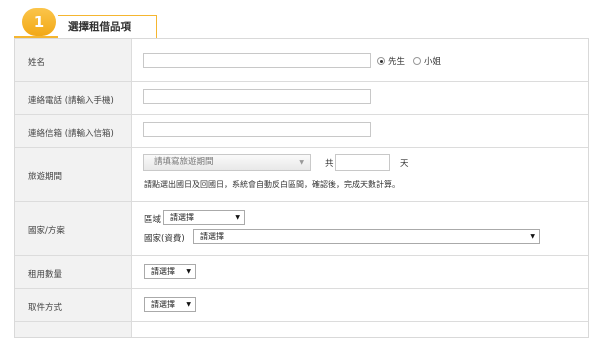 This screenshot has height=338, width=600. Describe the element at coordinates (153, 220) in the screenshot. I see `region-label: 區域` at that location.